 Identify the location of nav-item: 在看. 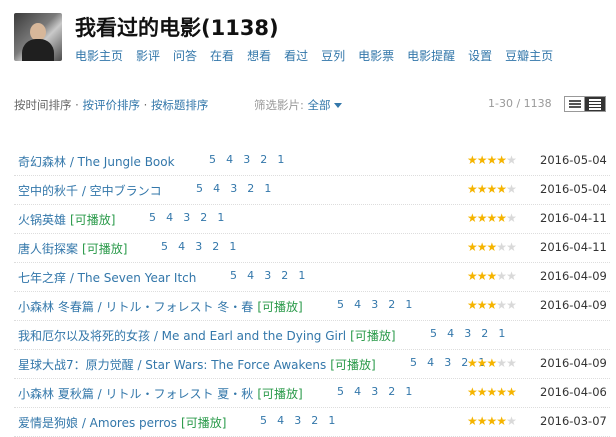
(222, 56).